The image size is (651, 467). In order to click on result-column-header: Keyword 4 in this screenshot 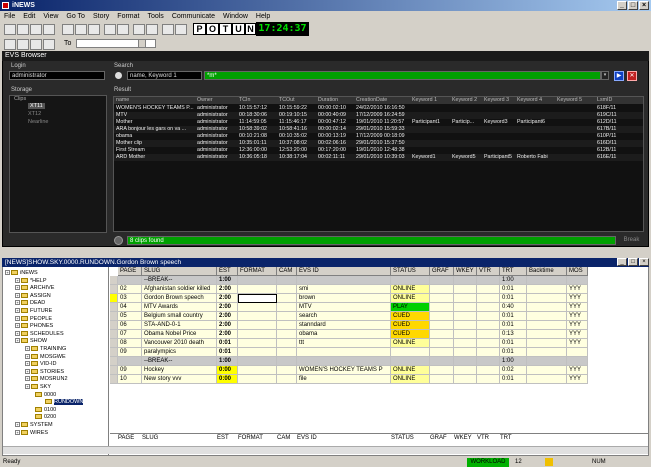, I will do `click(536, 100)`.